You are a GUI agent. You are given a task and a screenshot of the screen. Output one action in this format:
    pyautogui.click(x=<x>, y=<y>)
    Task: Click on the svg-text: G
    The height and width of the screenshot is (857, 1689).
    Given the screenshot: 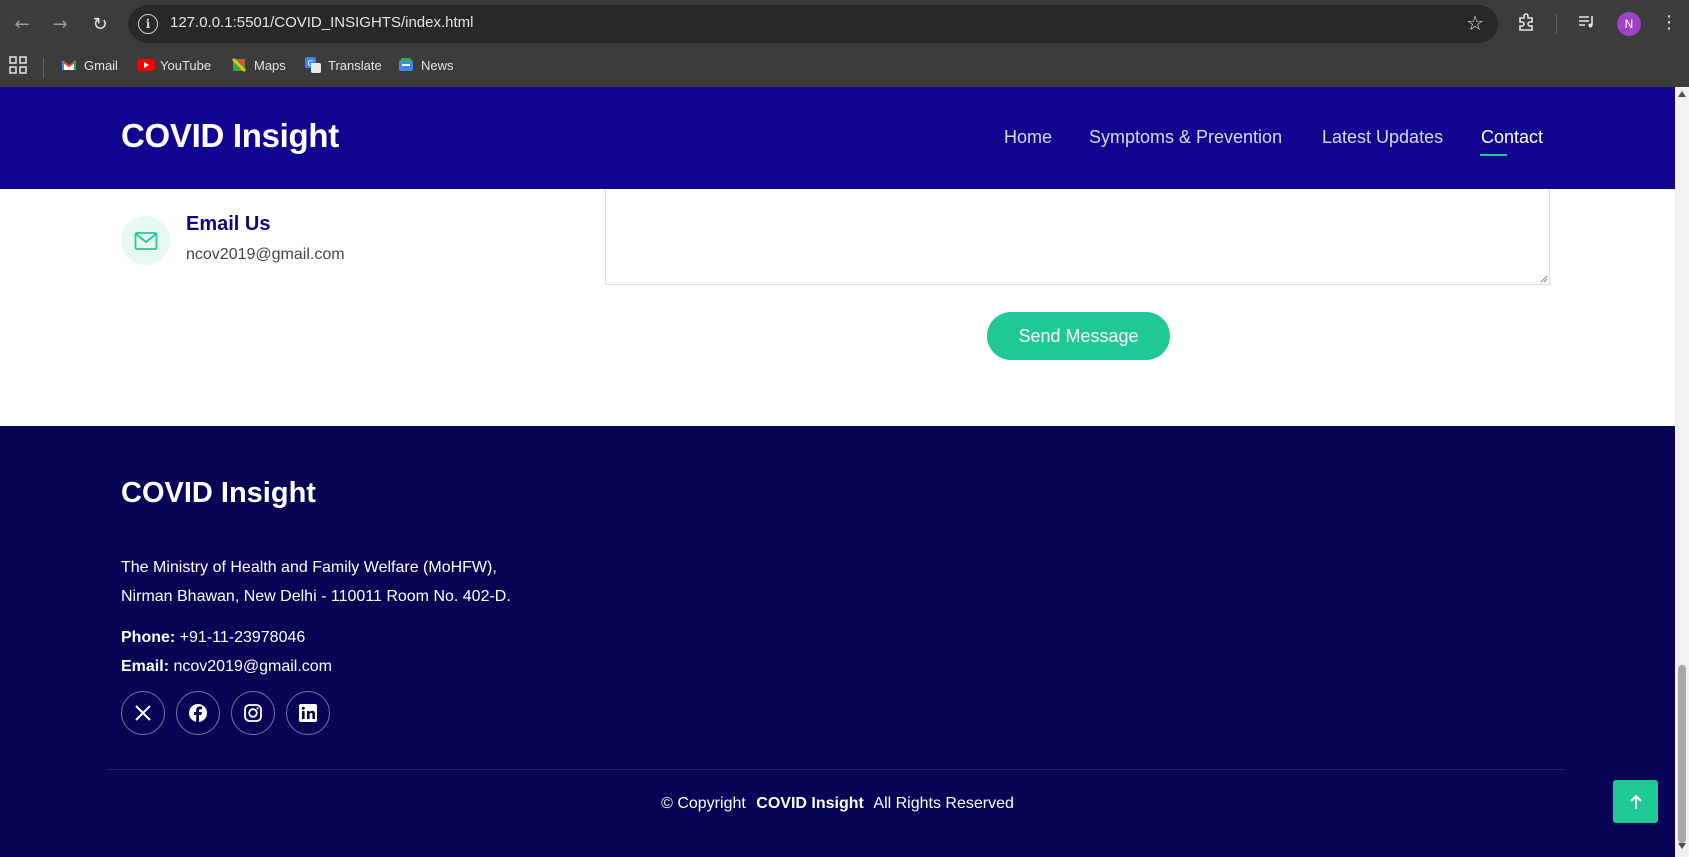 What is the action you would take?
    pyautogui.click(x=311, y=63)
    